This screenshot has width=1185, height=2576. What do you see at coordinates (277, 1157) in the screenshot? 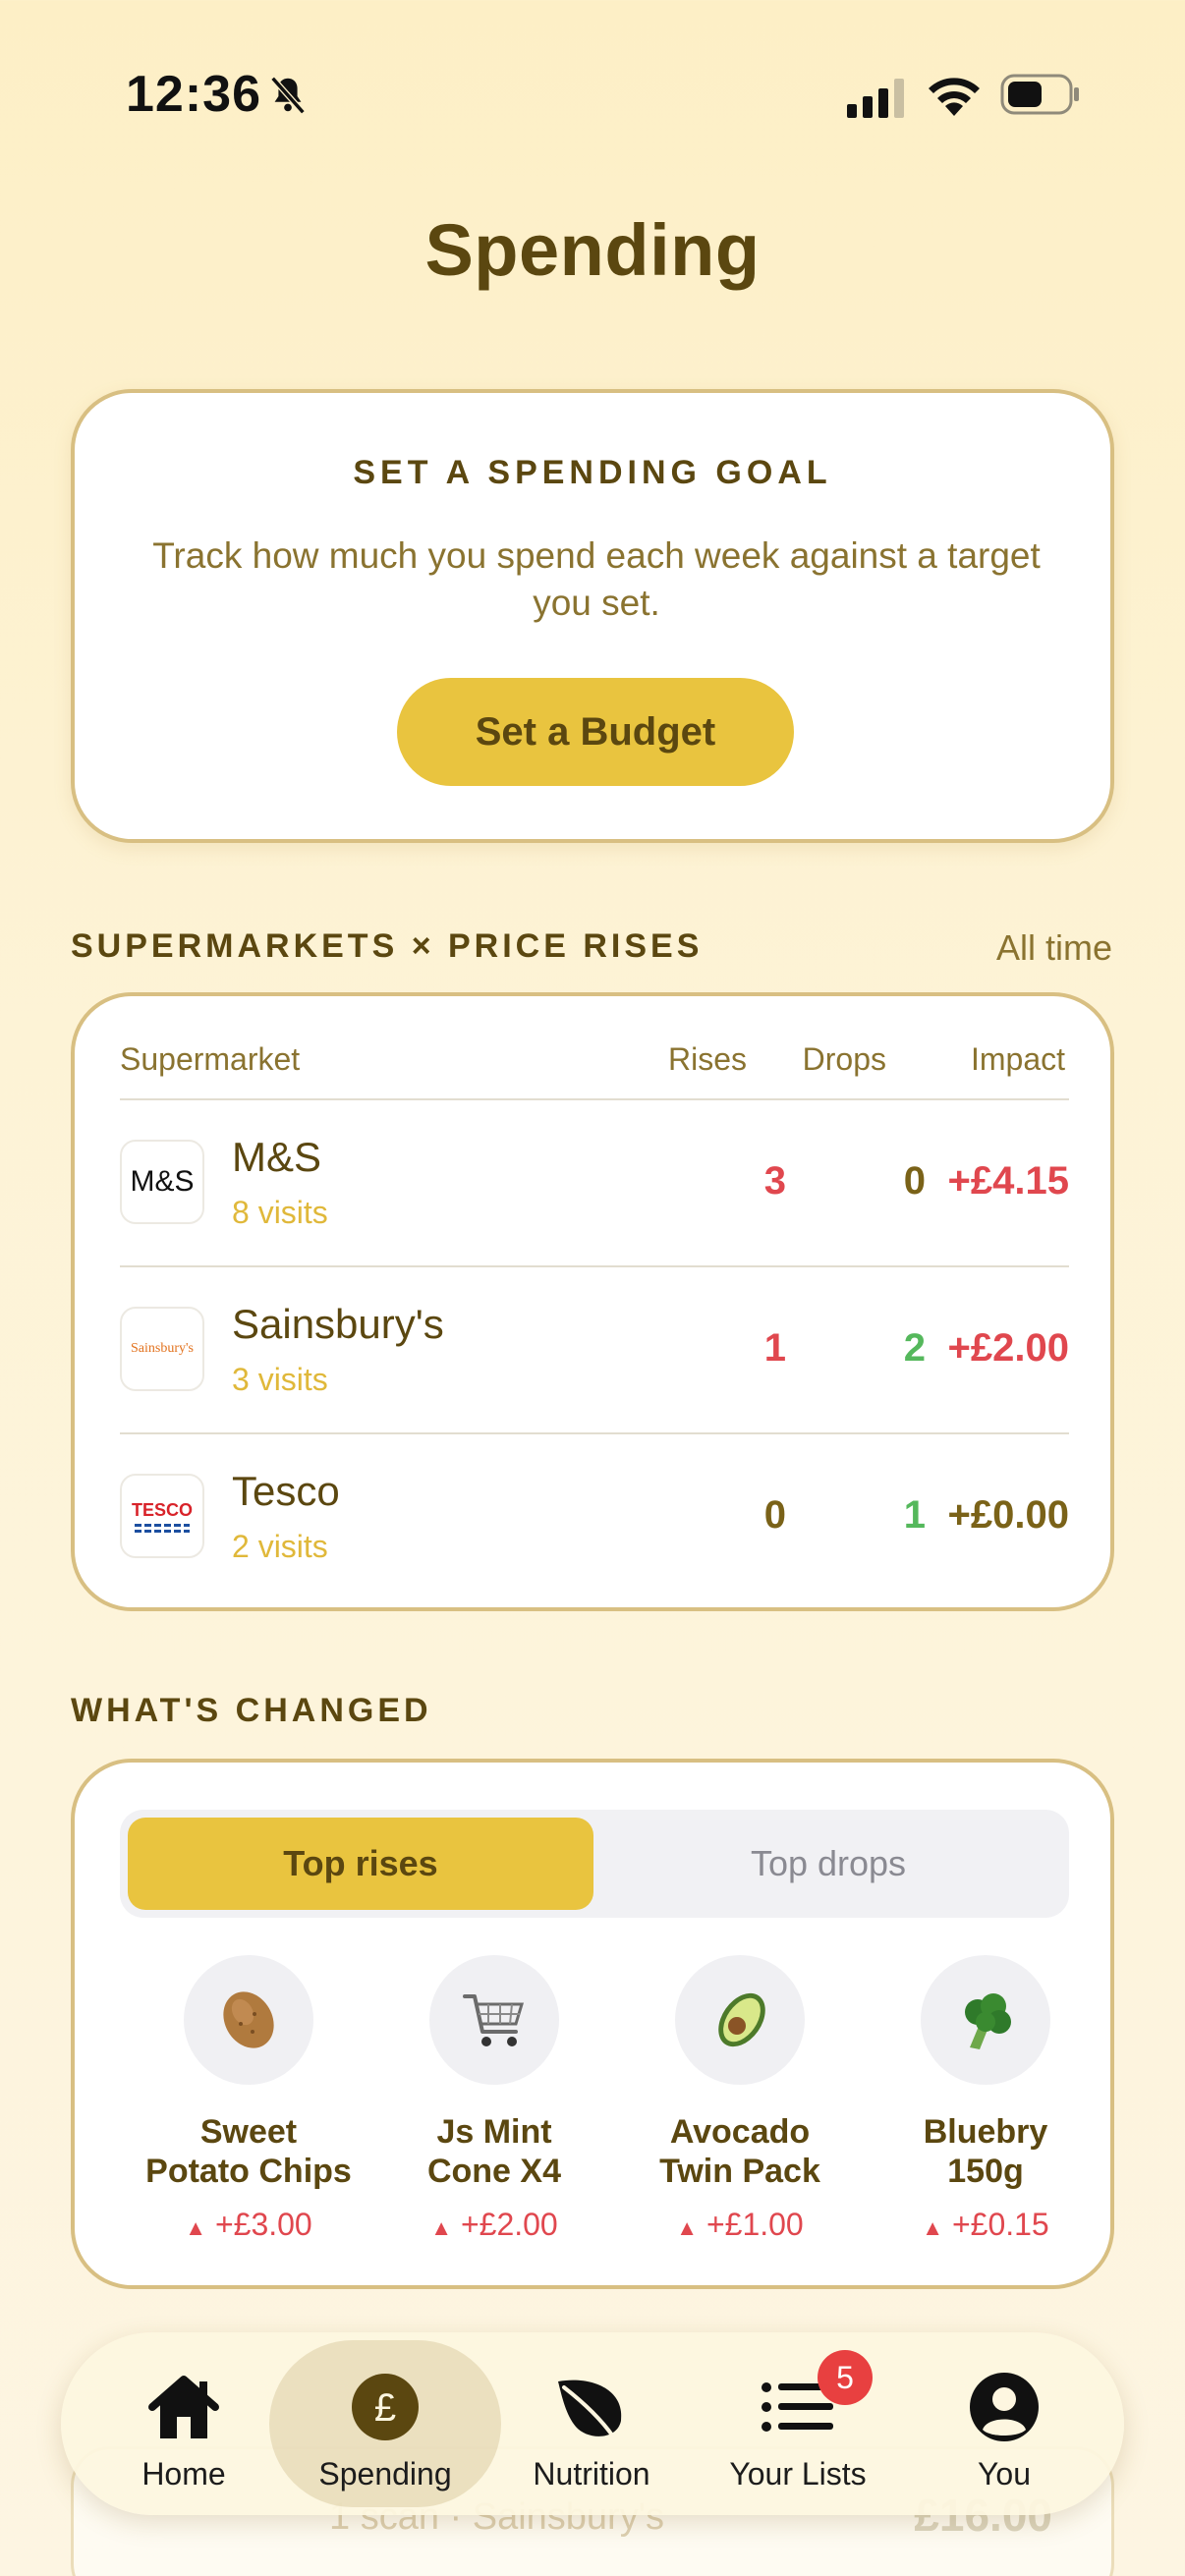
I see `store-name: M&S` at bounding box center [277, 1157].